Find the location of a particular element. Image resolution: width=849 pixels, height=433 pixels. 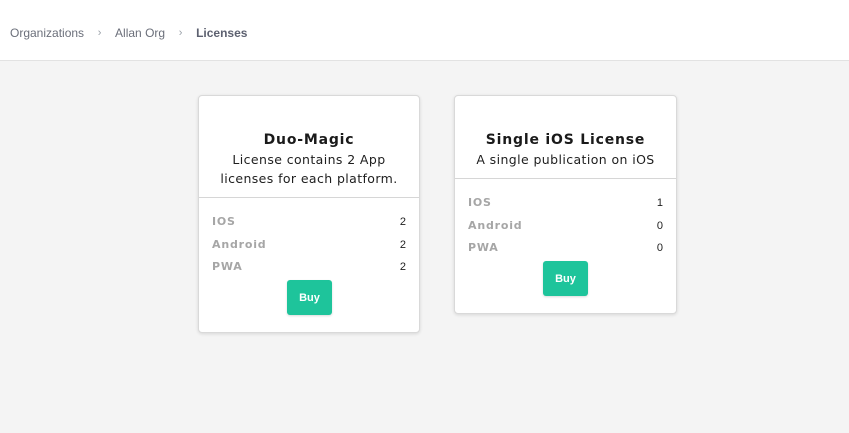

platform-row-android: Android 2 is located at coordinates (309, 245).